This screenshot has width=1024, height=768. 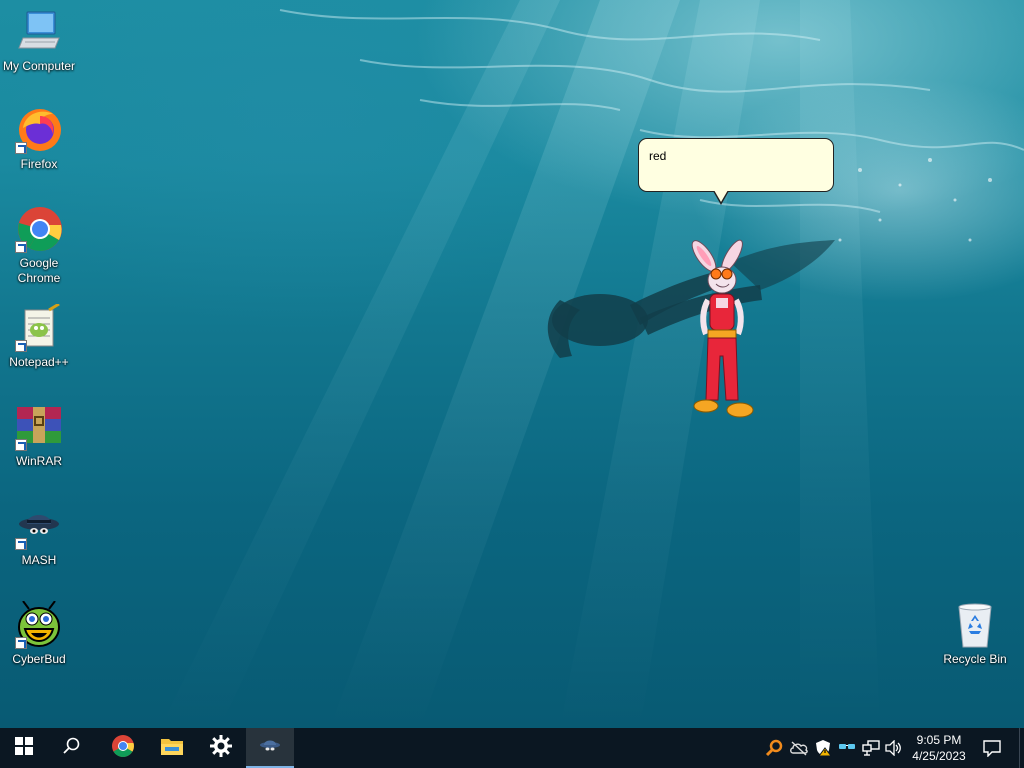 I want to click on computer-icon, so click(x=39, y=32).